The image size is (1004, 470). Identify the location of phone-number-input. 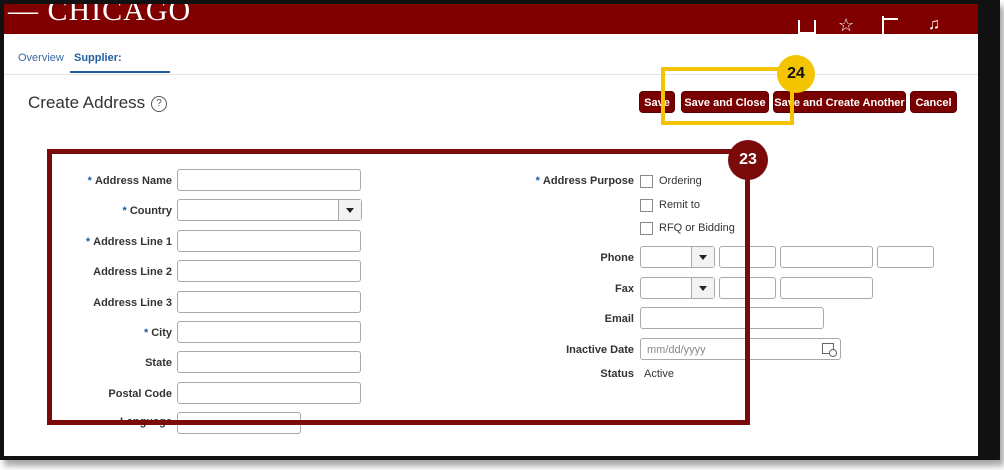
(826, 257).